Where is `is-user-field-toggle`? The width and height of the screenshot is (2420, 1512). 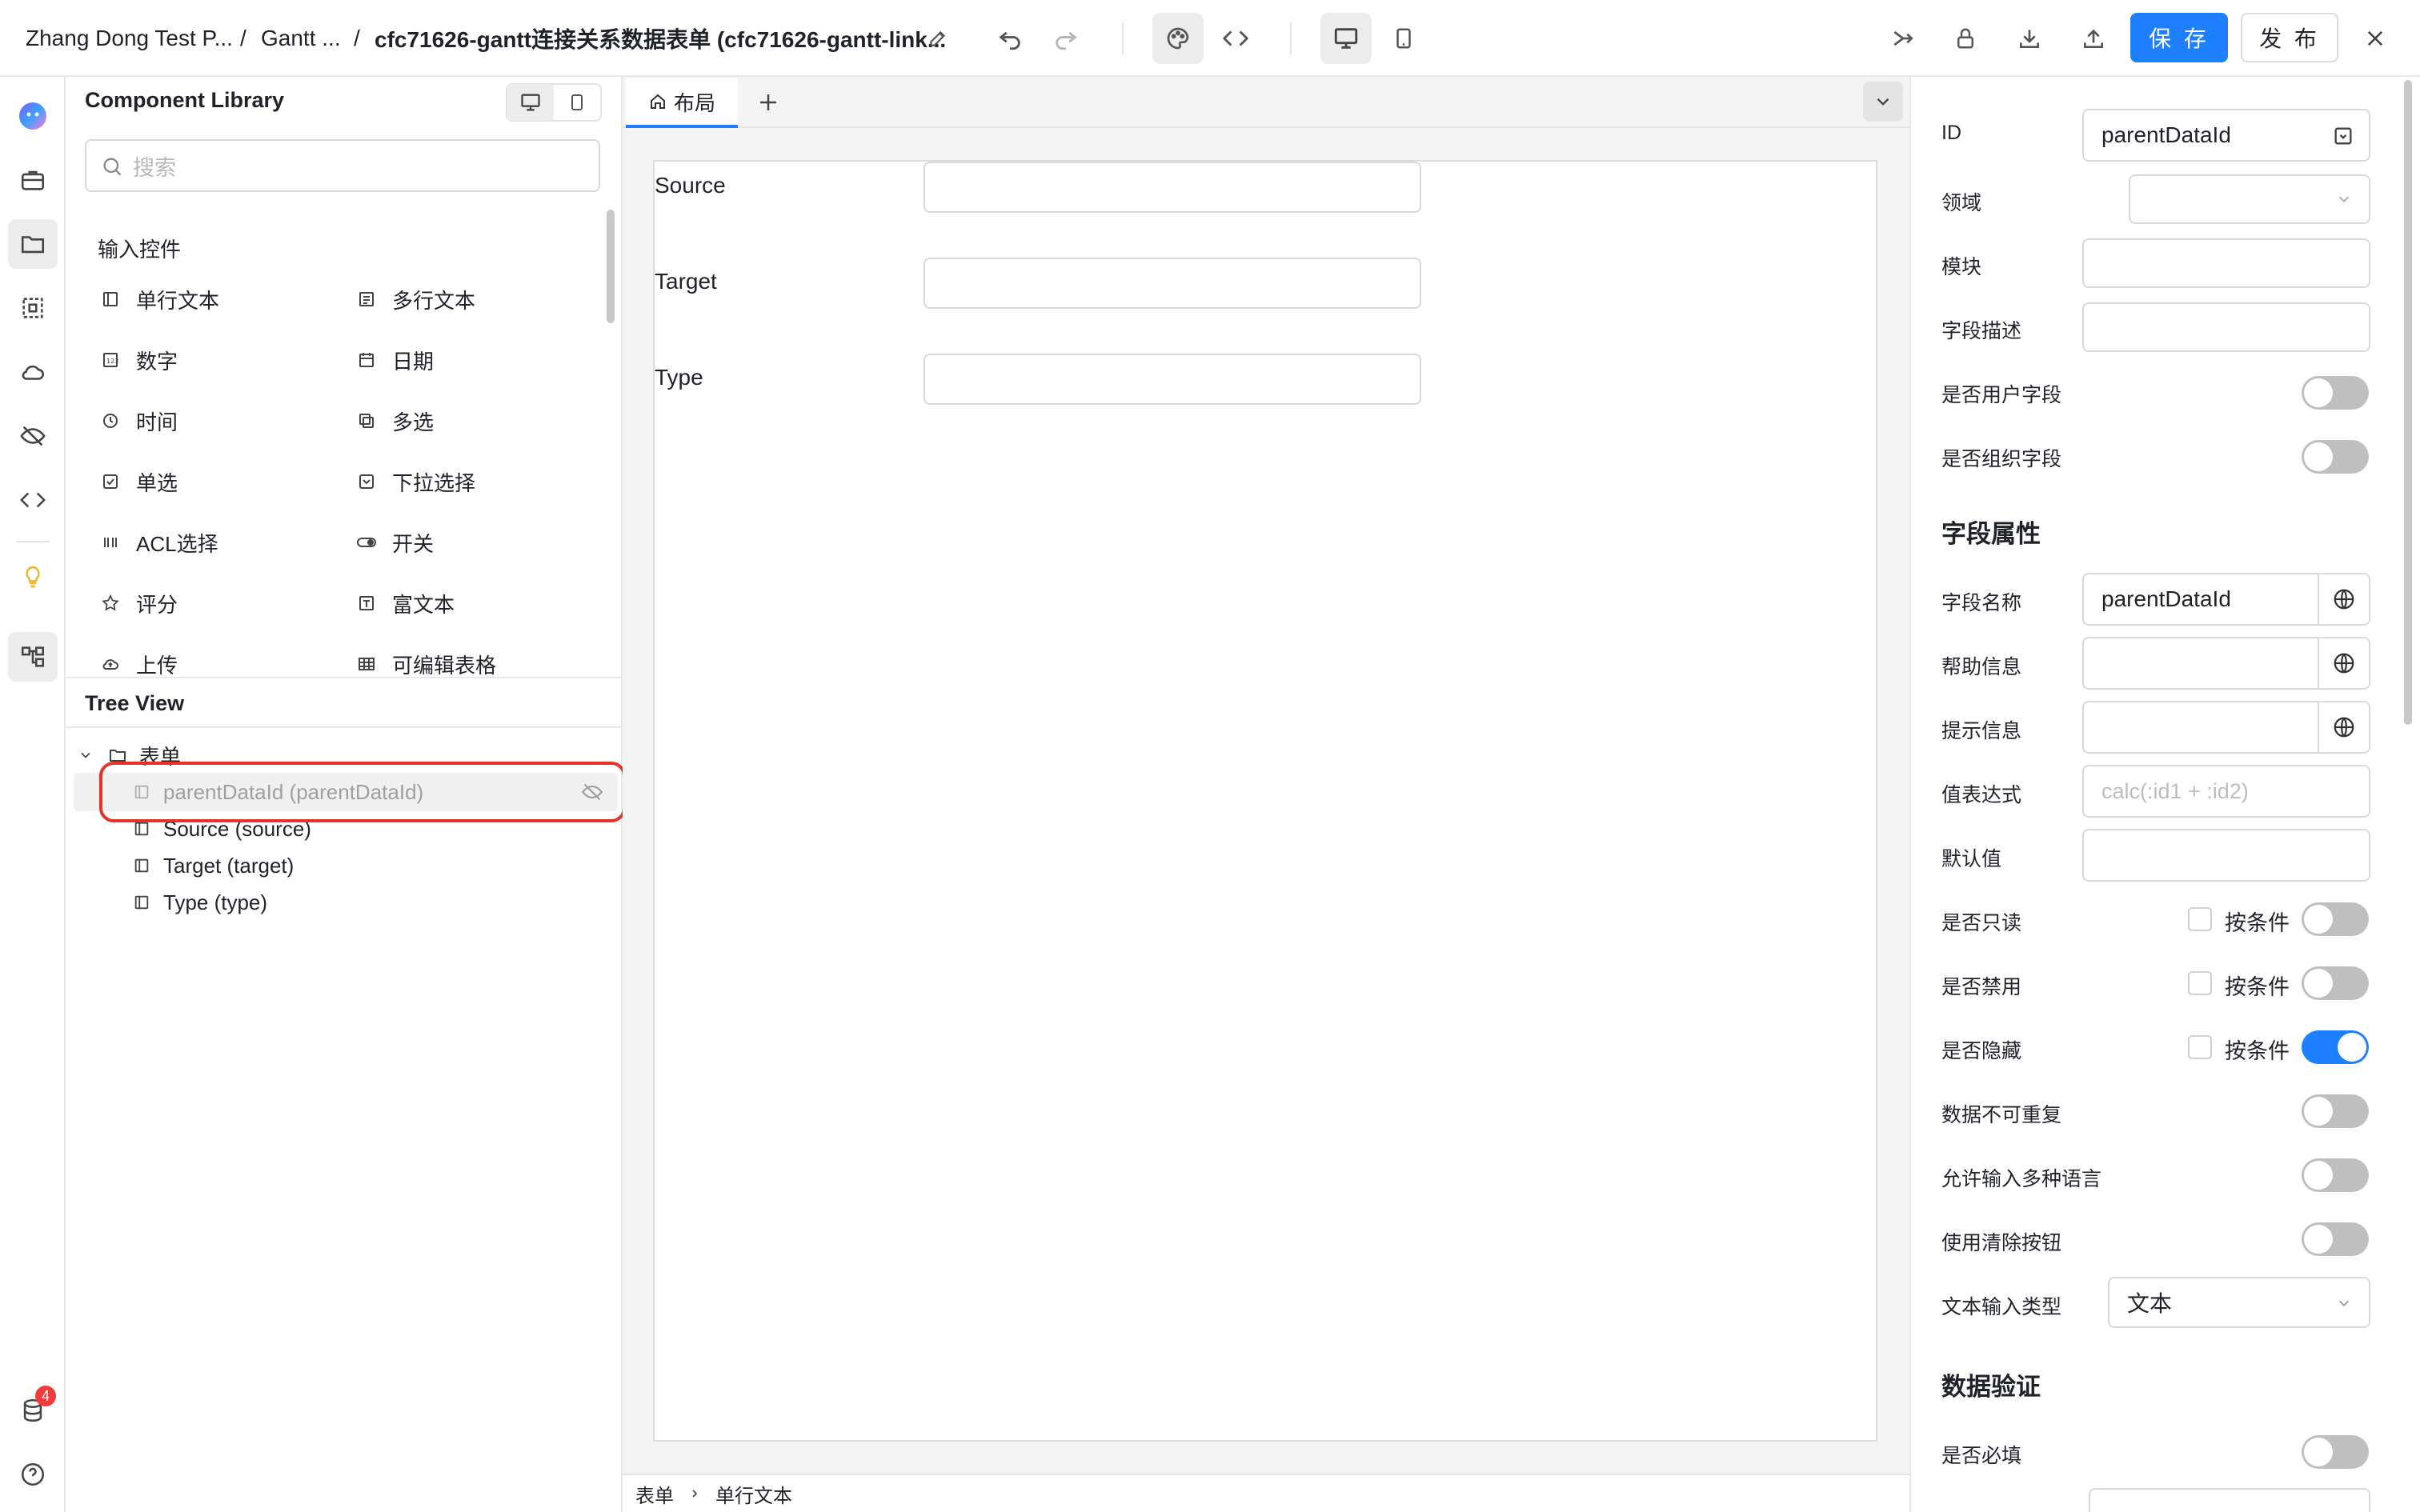 is-user-field-toggle is located at coordinates (2335, 393).